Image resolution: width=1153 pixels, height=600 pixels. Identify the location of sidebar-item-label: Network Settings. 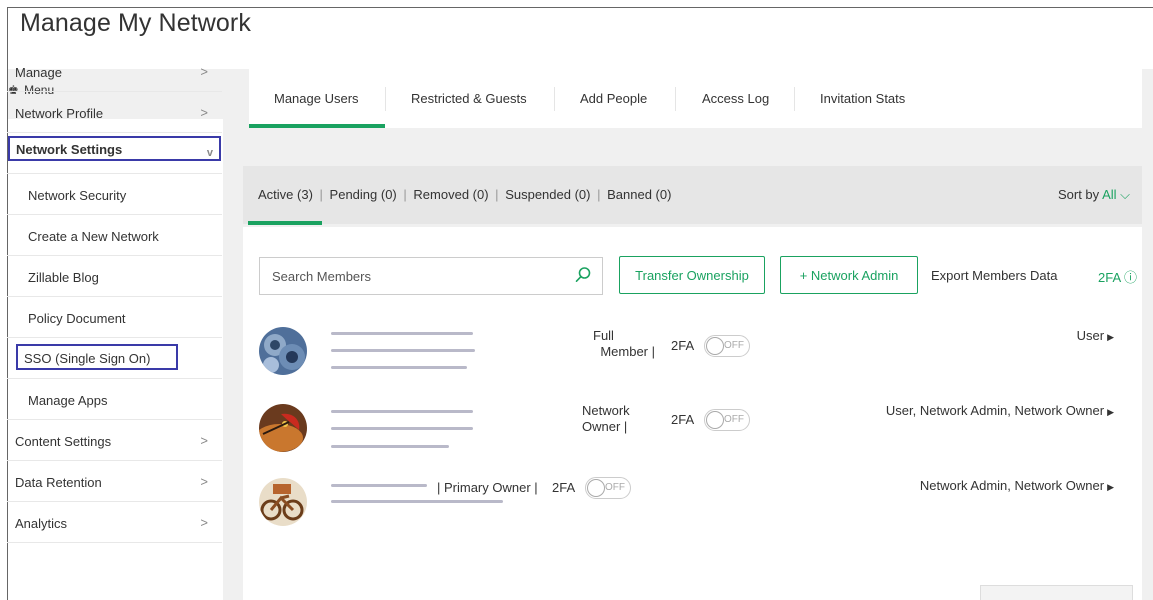
(69, 149).